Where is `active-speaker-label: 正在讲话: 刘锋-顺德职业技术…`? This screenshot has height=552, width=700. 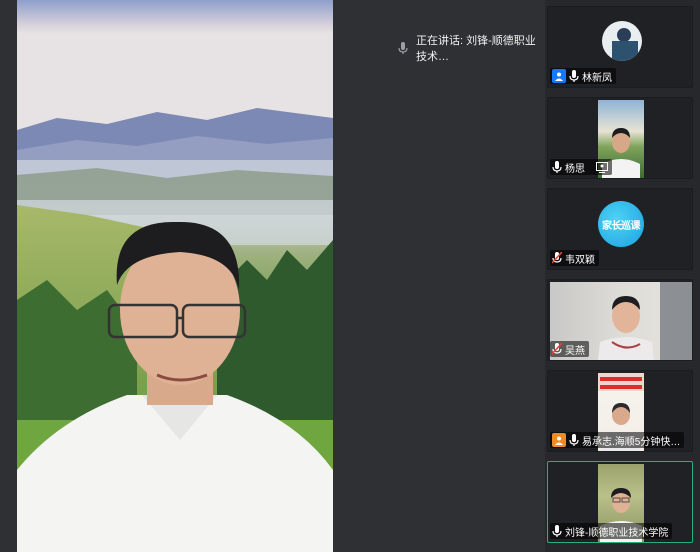
active-speaker-label: 正在讲话: 刘锋-顺德职业技术… is located at coordinates (476, 49).